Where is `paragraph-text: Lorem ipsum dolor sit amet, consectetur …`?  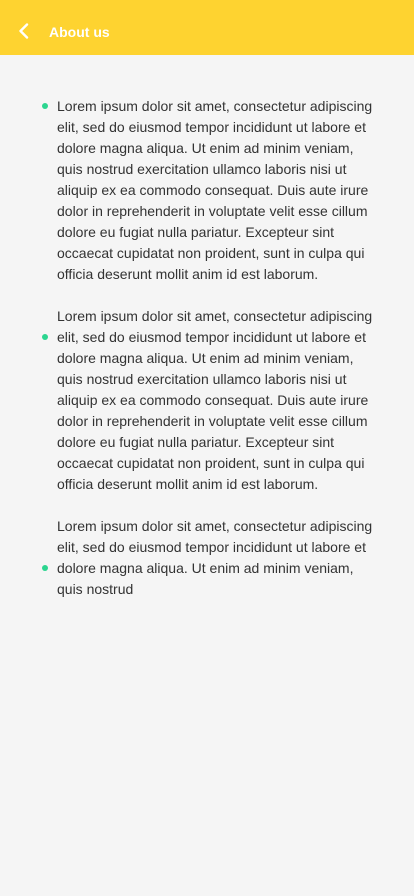
paragraph-text: Lorem ipsum dolor sit amet, consectetur … is located at coordinates (215, 557).